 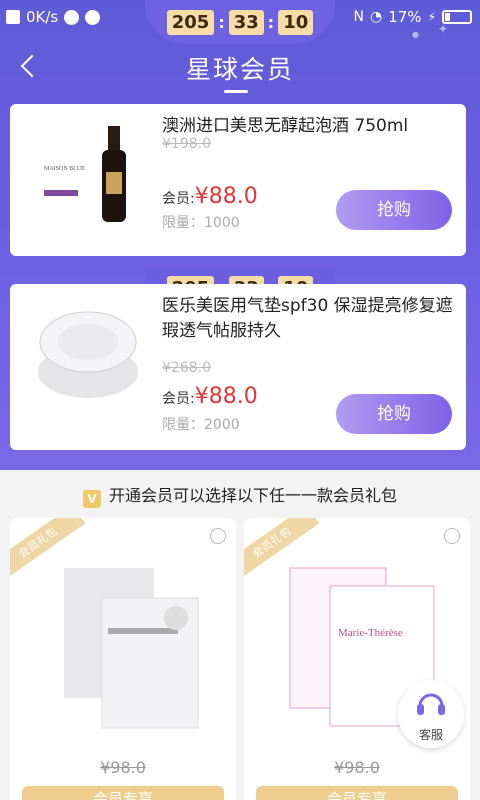 I want to click on countdown-timer: 205 : 33 : 10, so click(x=240, y=22).